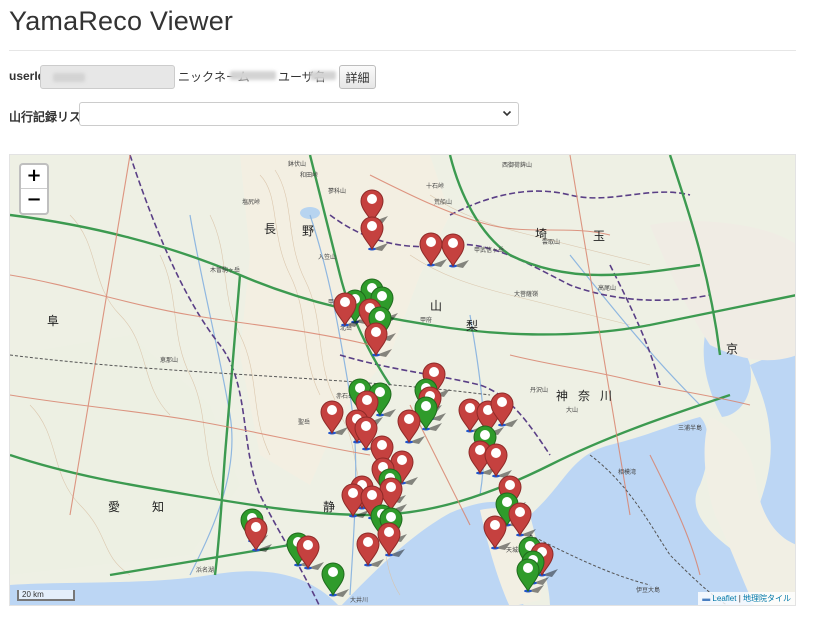 The height and width of the screenshot is (640, 825). I want to click on redacted-nickname, so click(253, 75).